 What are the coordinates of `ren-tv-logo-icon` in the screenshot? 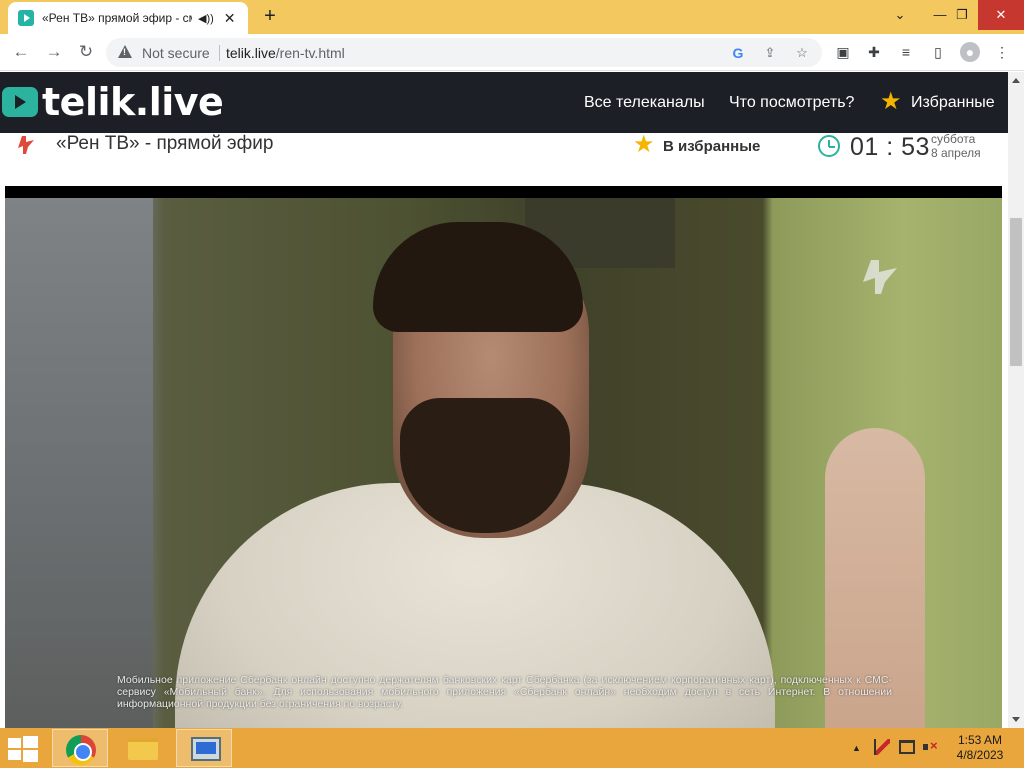 It's located at (26, 145).